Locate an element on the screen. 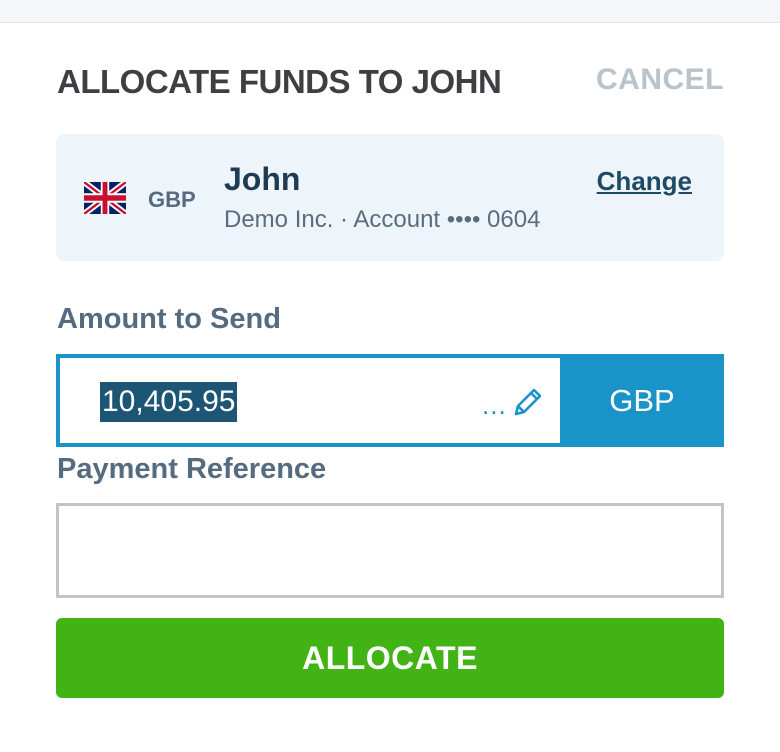  change-recipient-link: Change is located at coordinates (644, 181).